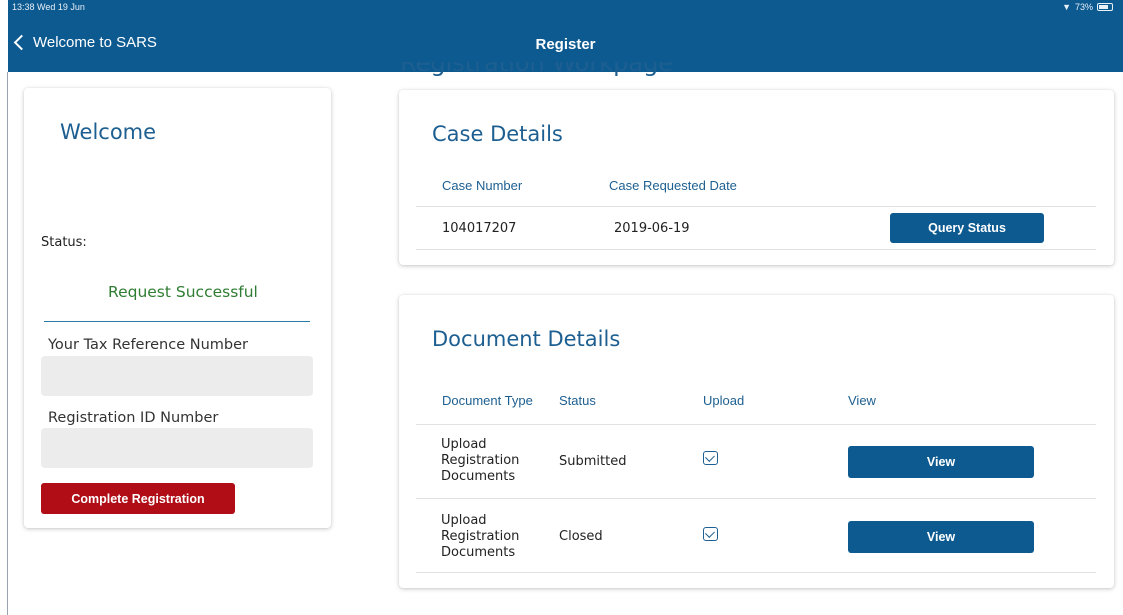 This screenshot has height=615, width=1123. I want to click on status-time: 13:38 Wed 19 Jun, so click(48, 7).